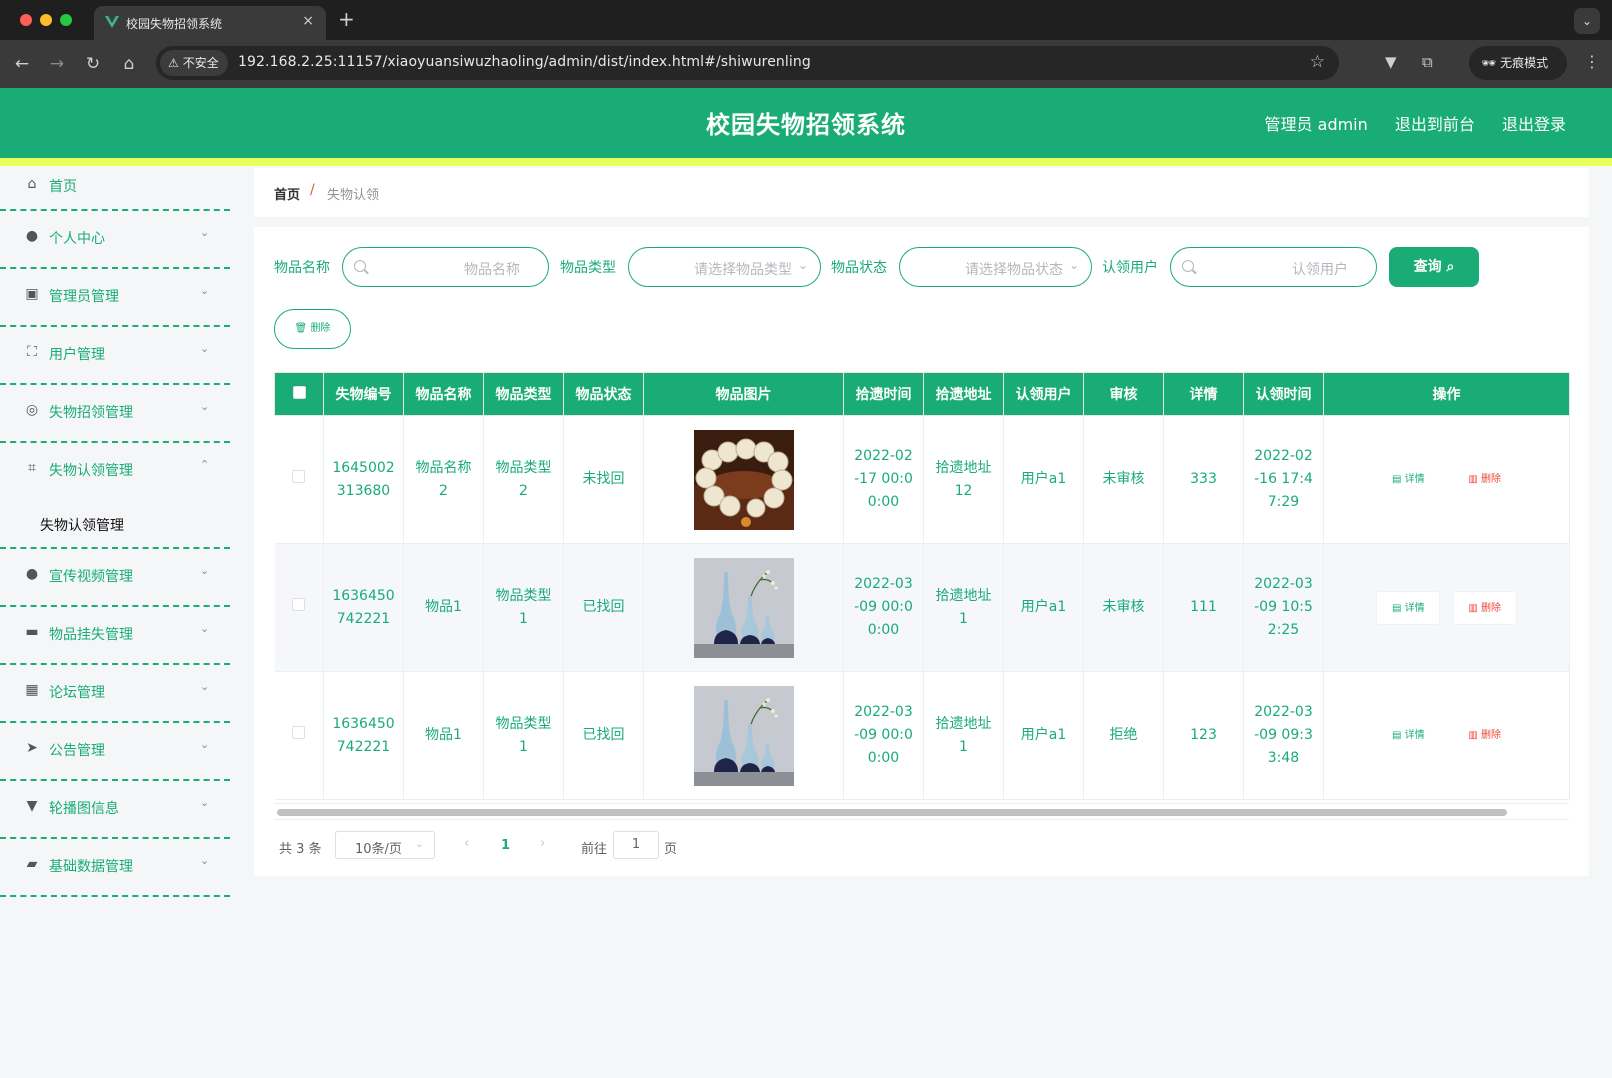 The image size is (1612, 1078). What do you see at coordinates (115, 356) in the screenshot?
I see `sidebar-item-user-management: ⛶ 用户管理 ⌄` at bounding box center [115, 356].